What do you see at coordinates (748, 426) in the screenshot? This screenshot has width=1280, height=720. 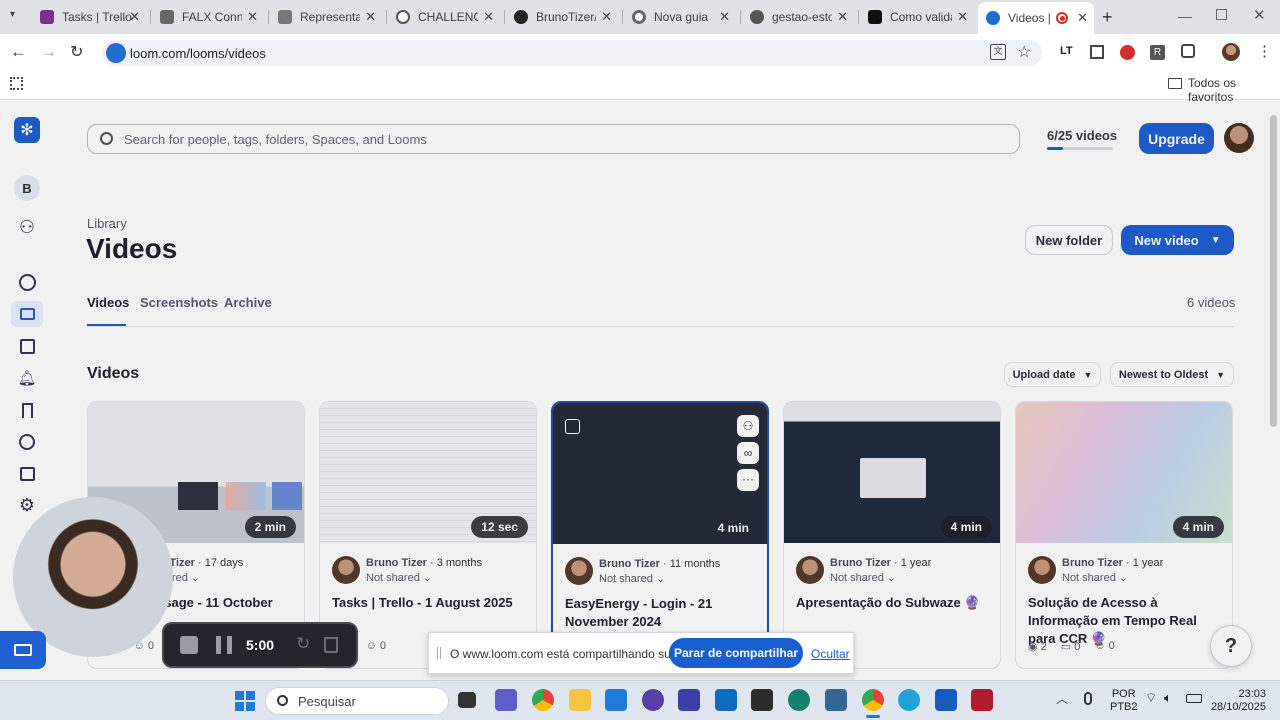 I see `add-user-icon: ⚇` at bounding box center [748, 426].